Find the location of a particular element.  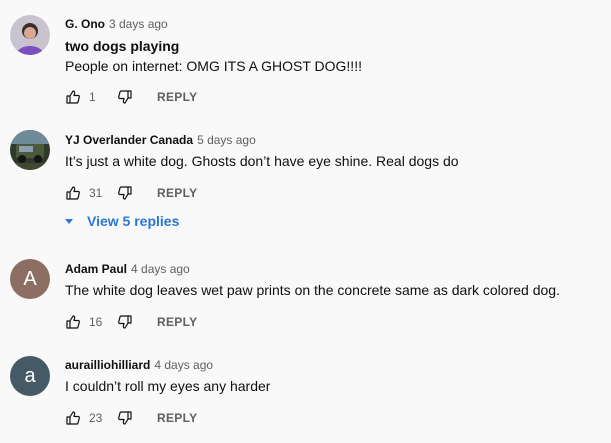

comment-actions: 1 REPLY is located at coordinates (131, 97).